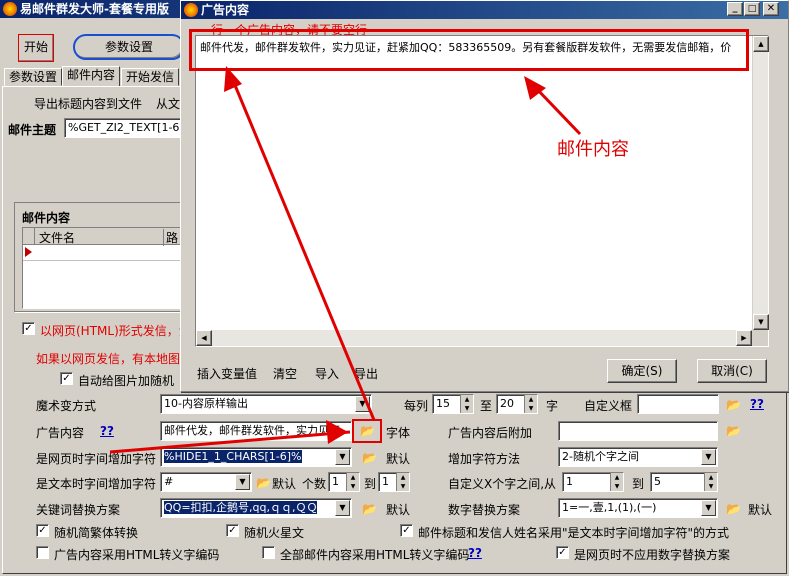 The height and width of the screenshot is (576, 789). What do you see at coordinates (303, 249) in the screenshot?
I see `arrow-to-dialog` at bounding box center [303, 249].